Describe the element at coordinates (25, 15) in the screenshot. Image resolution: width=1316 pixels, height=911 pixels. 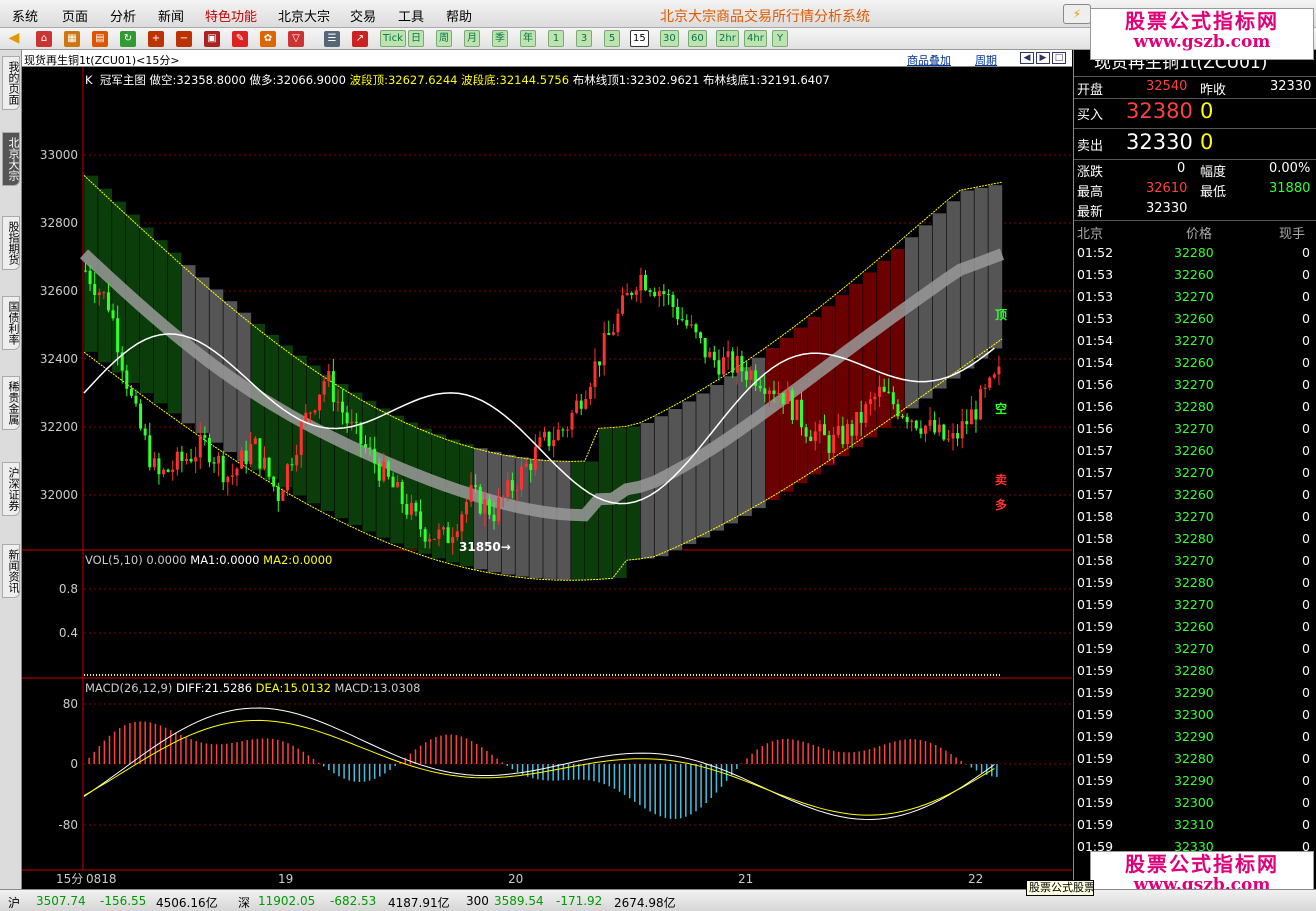
I see `menu-system: 系统` at that location.